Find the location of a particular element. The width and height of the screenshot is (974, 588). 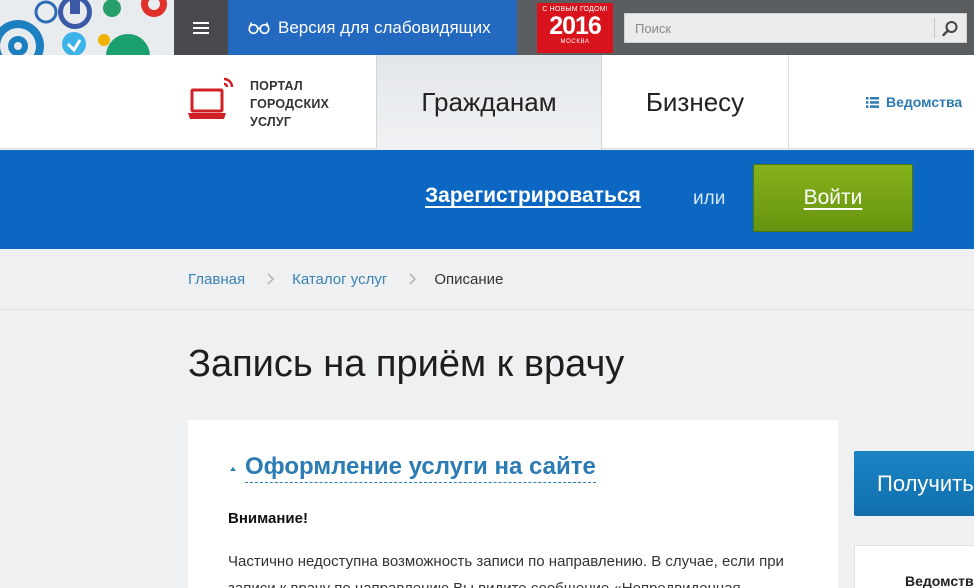

breadcrumb: Главная Каталог услуг Описание is located at coordinates (487, 279).